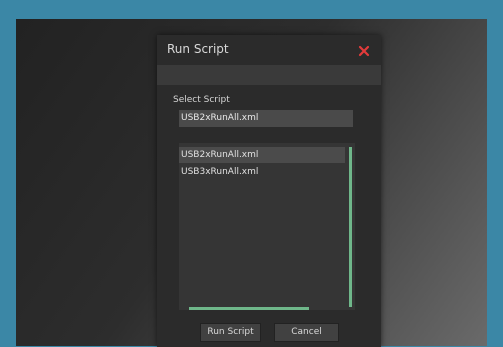 This screenshot has height=347, width=503. I want to click on selected-script-field: USB2xRunAll.xml, so click(266, 118).